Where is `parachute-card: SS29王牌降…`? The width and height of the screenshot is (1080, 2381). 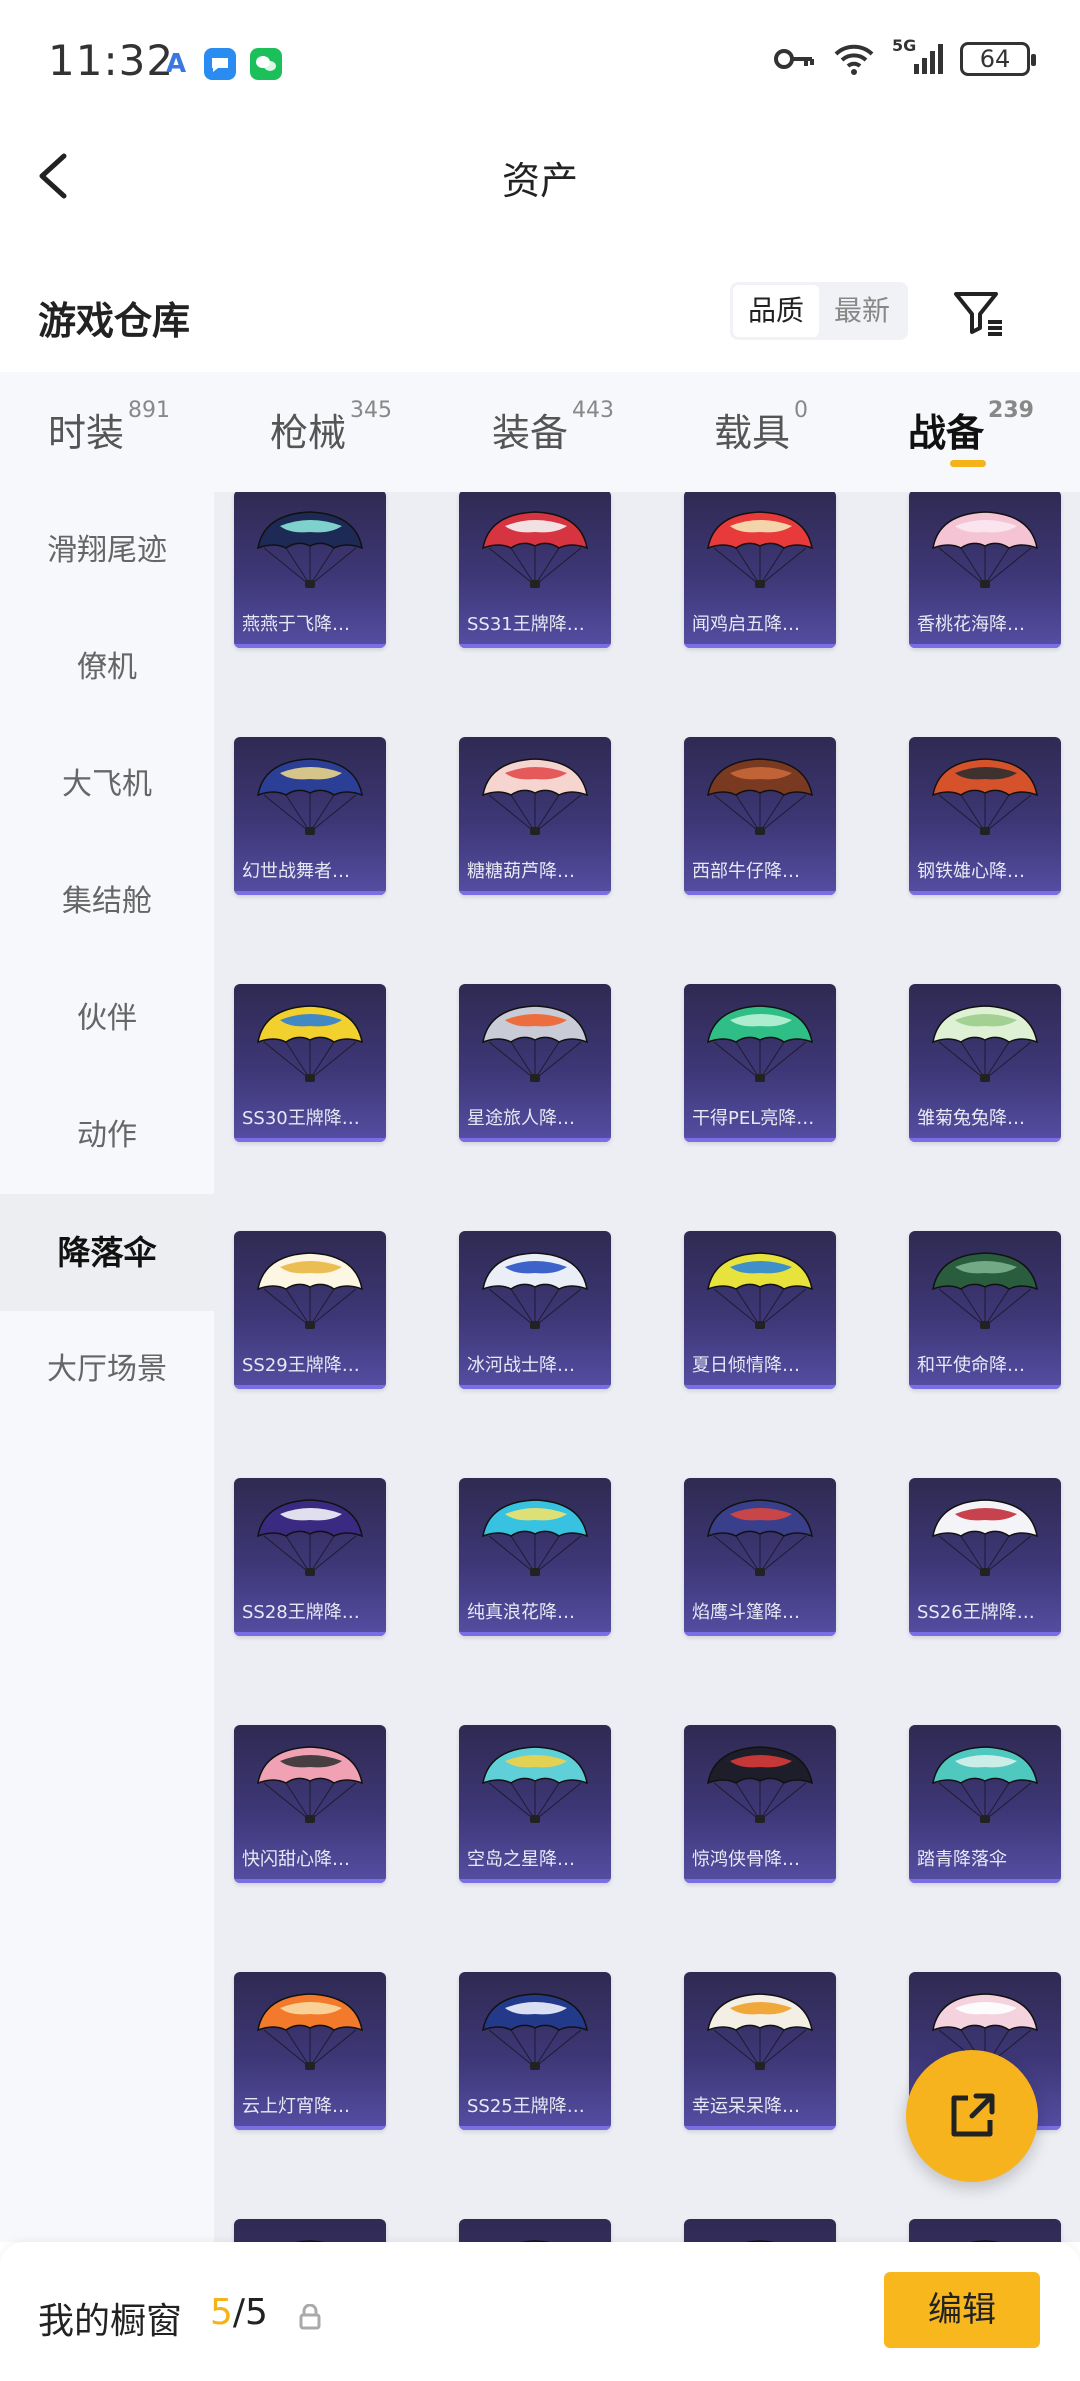 parachute-card: SS29王牌降… is located at coordinates (310, 1310).